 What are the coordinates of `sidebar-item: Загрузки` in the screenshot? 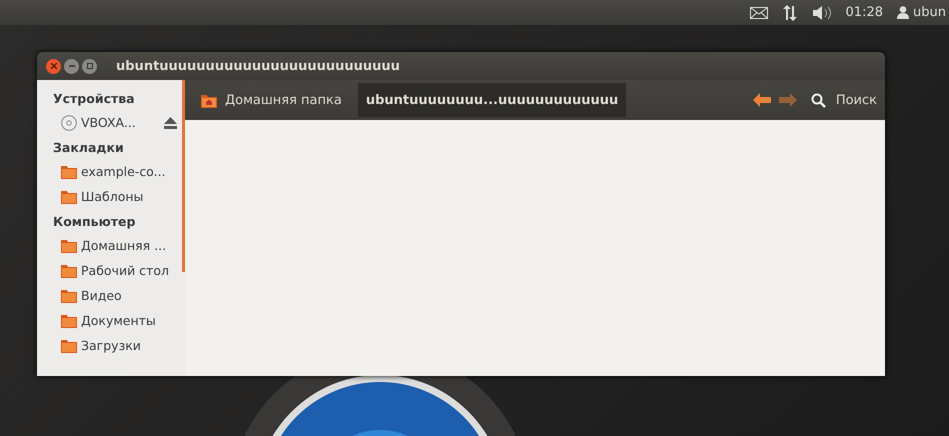 It's located at (111, 345).